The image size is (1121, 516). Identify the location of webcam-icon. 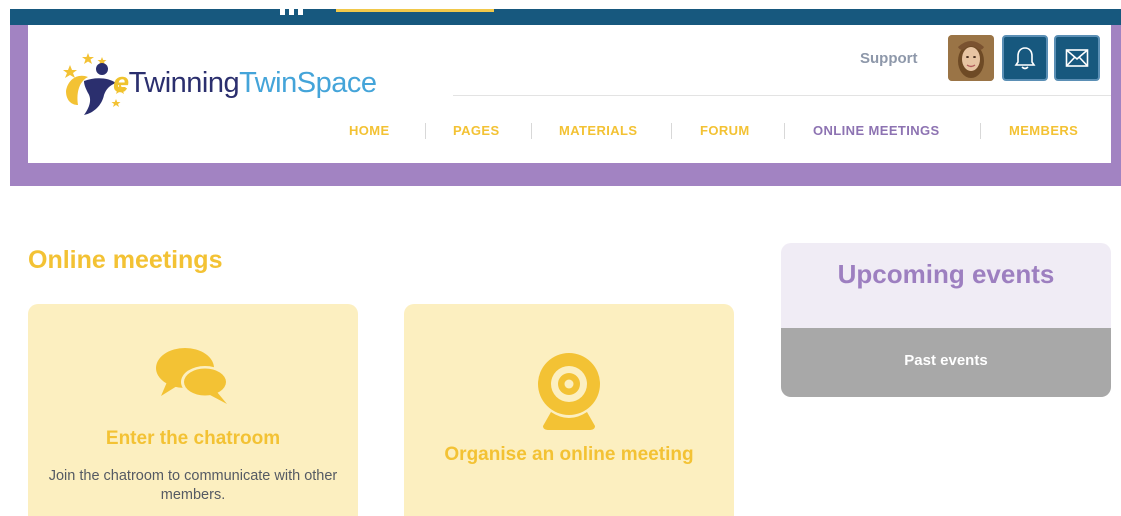
(569, 391).